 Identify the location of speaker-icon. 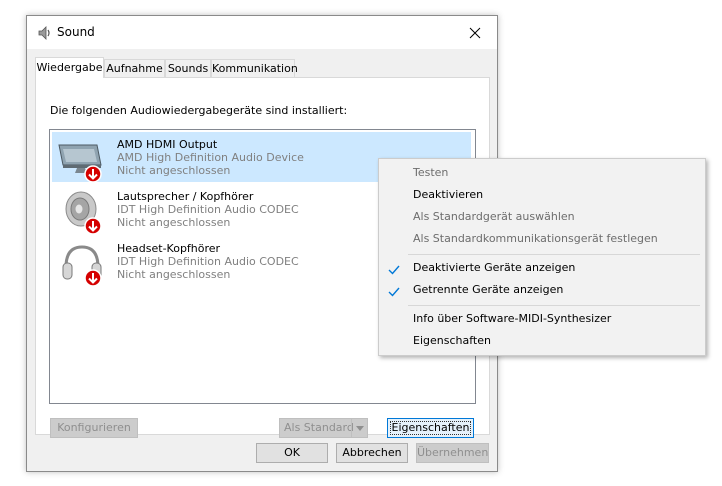
(82, 212).